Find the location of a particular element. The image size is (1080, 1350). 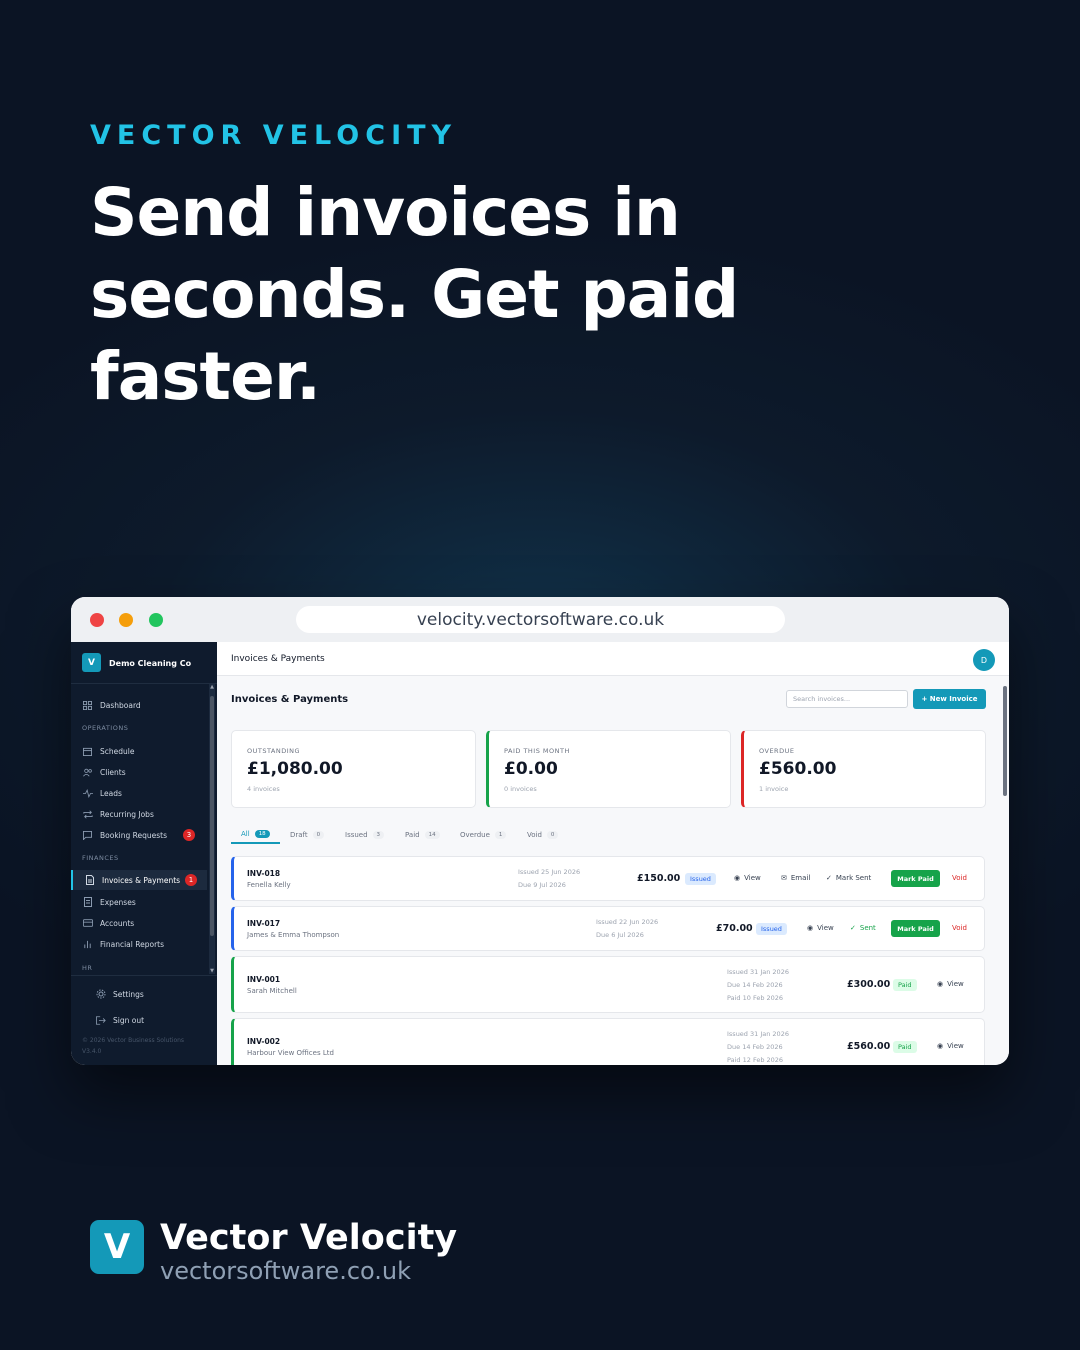

tab-paid: Paid 14 is located at coordinates (422, 835).